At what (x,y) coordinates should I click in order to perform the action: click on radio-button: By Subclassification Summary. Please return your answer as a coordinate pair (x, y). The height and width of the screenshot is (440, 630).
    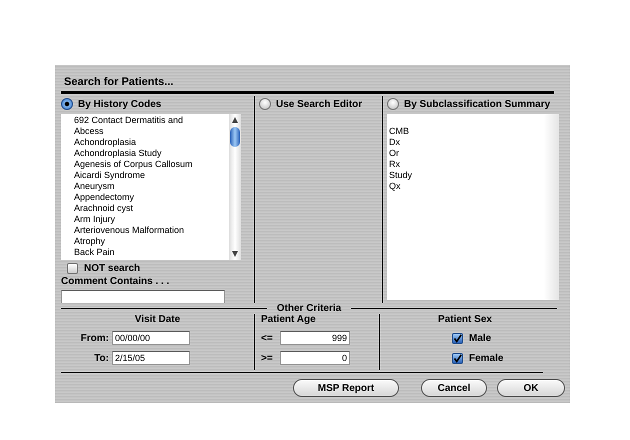
    Looking at the image, I should click on (468, 104).